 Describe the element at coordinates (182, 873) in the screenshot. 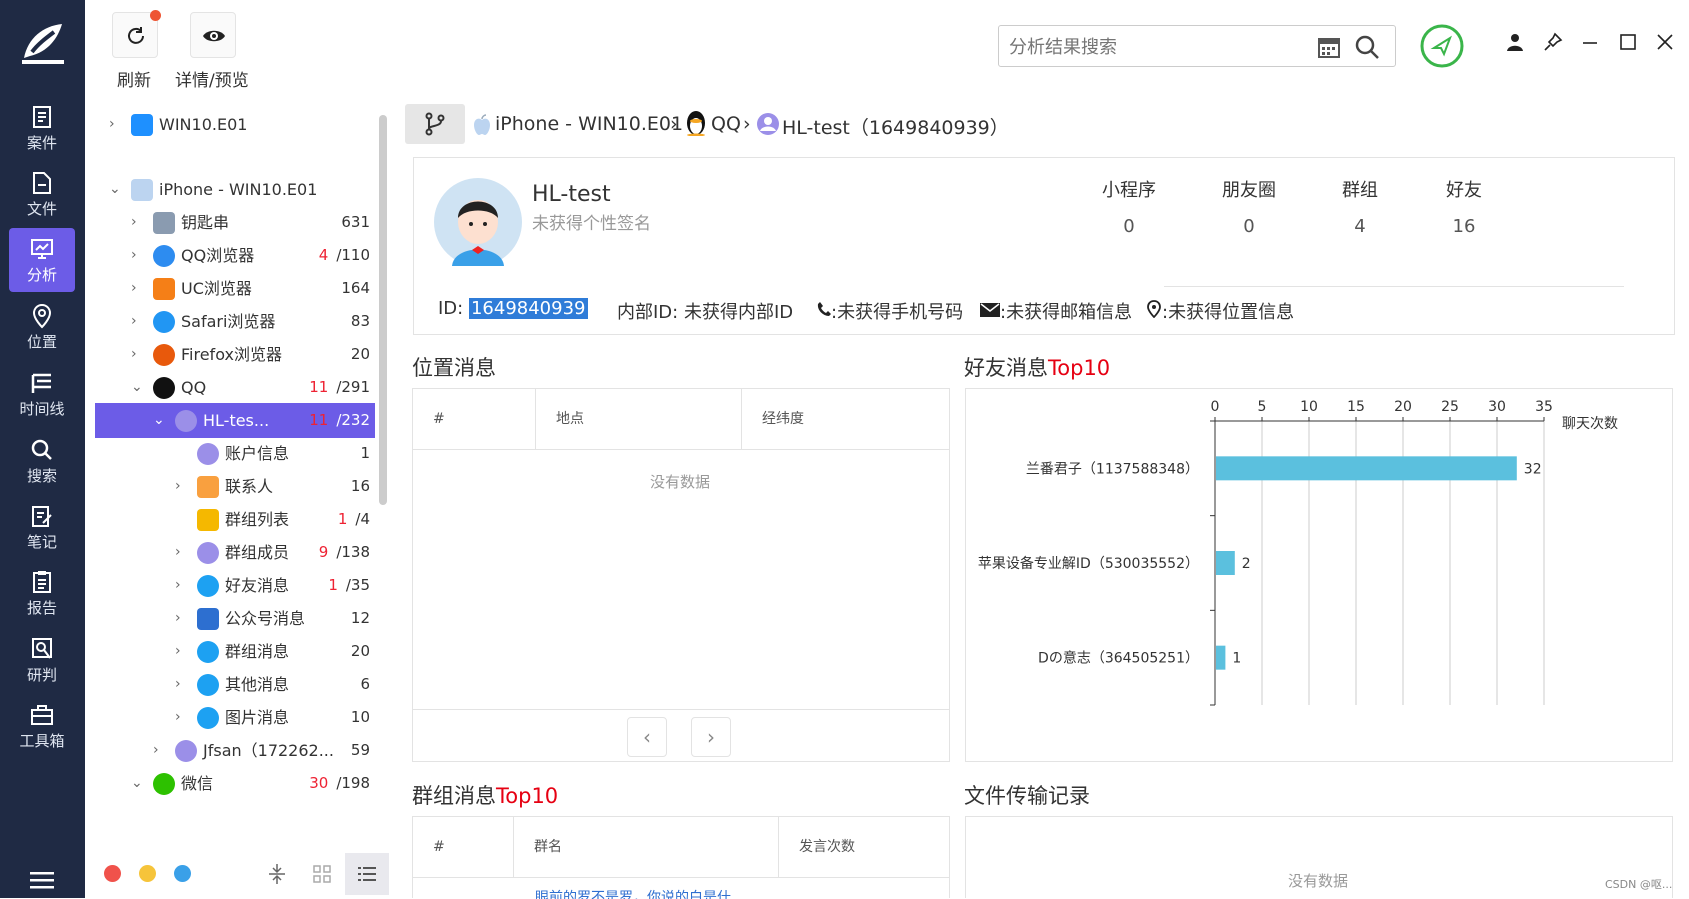

I see `blue-tag-icon` at that location.